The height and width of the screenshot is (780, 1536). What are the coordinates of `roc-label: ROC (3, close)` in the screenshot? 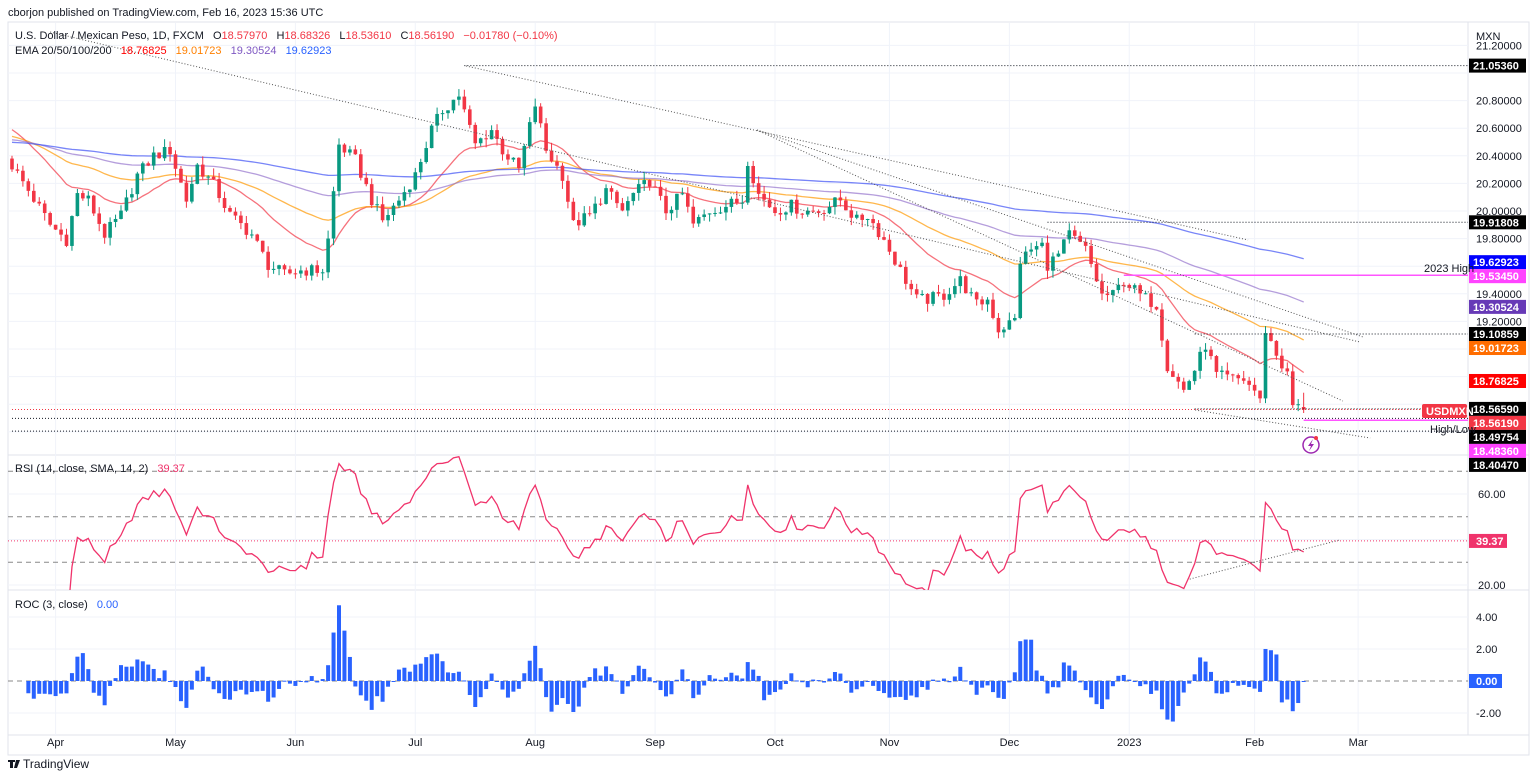 It's located at (51, 605).